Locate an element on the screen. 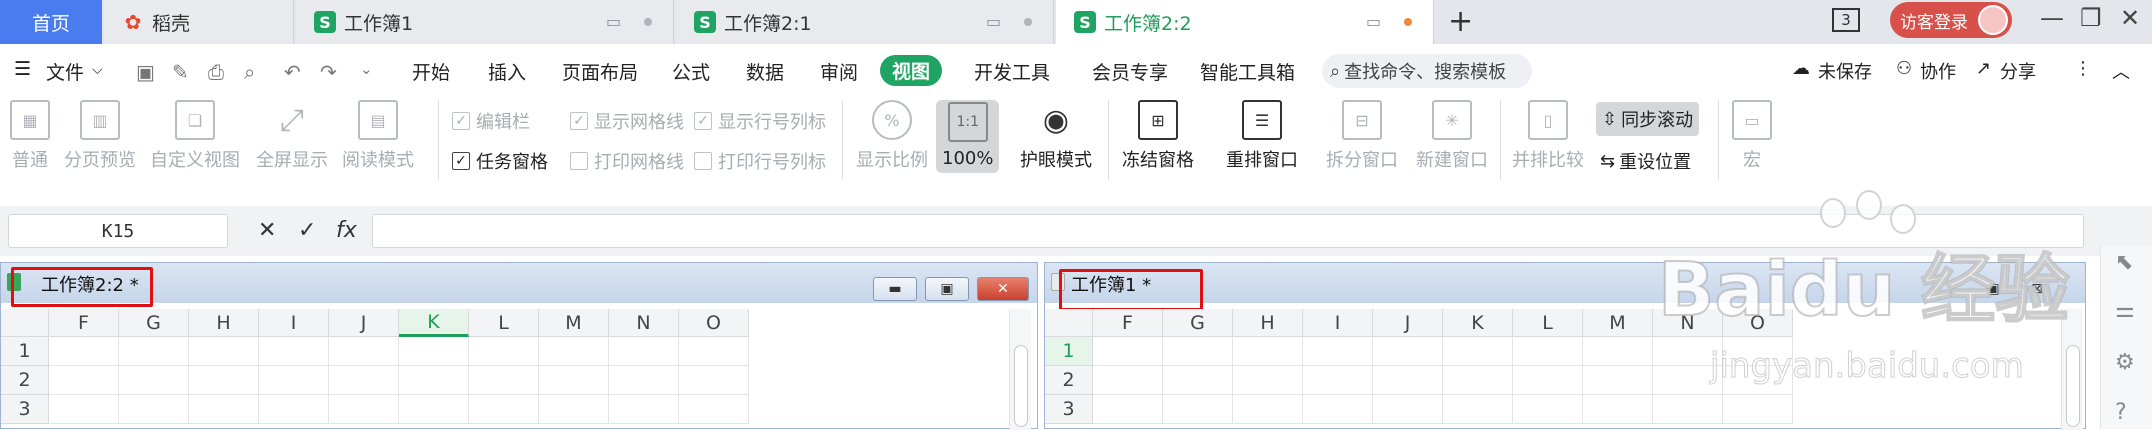  column-header-i: I is located at coordinates (1338, 323).